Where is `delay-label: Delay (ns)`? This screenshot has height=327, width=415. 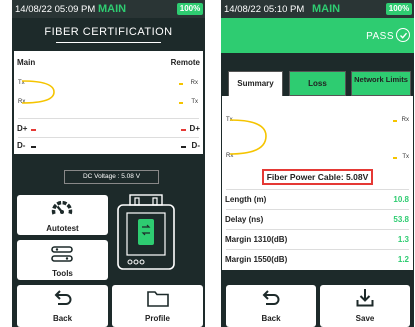
delay-label: Delay (ns) is located at coordinates (244, 219).